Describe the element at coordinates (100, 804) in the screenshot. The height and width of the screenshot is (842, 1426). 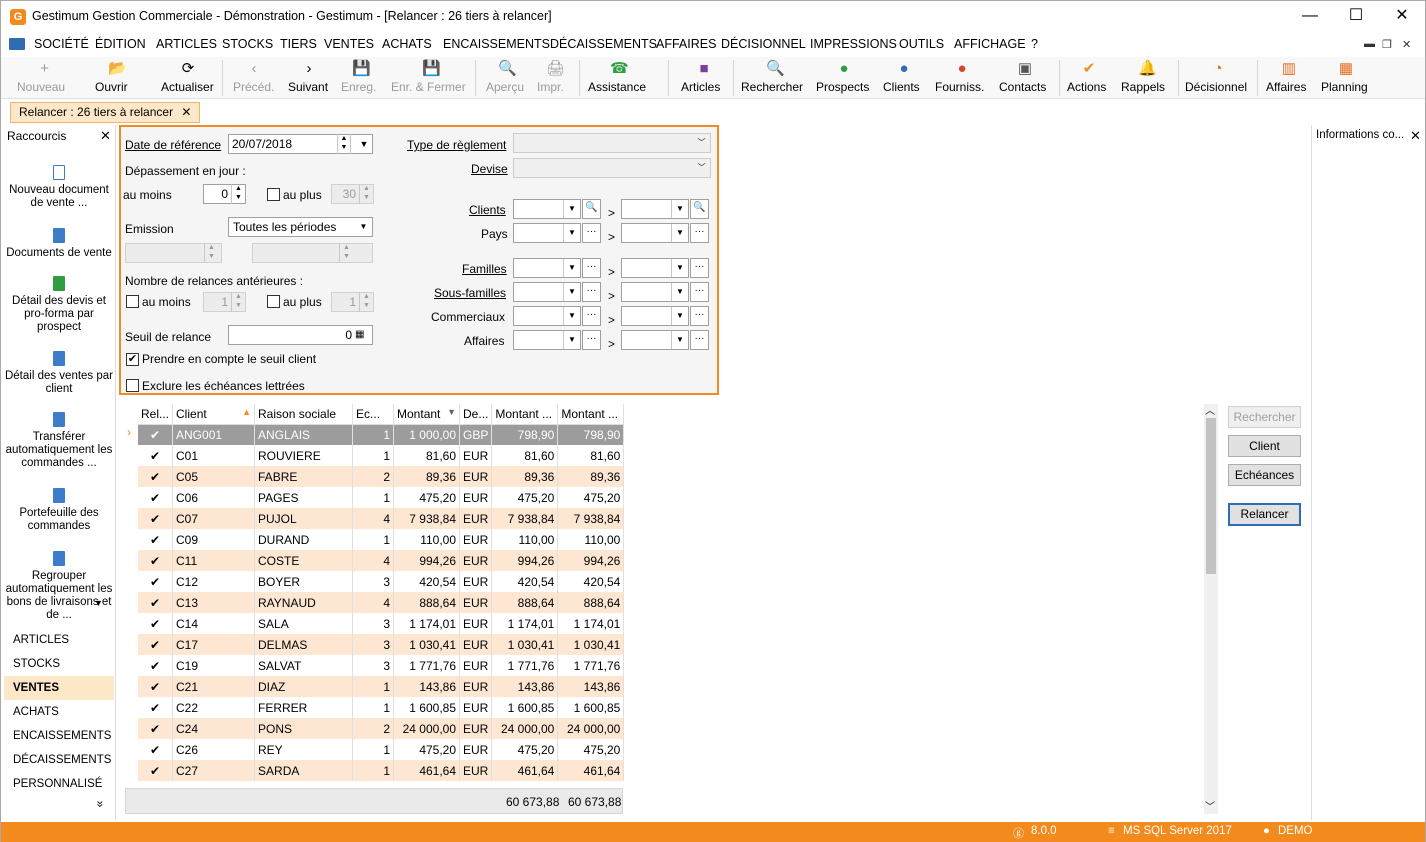
I see `nav-more-icon: »` at that location.